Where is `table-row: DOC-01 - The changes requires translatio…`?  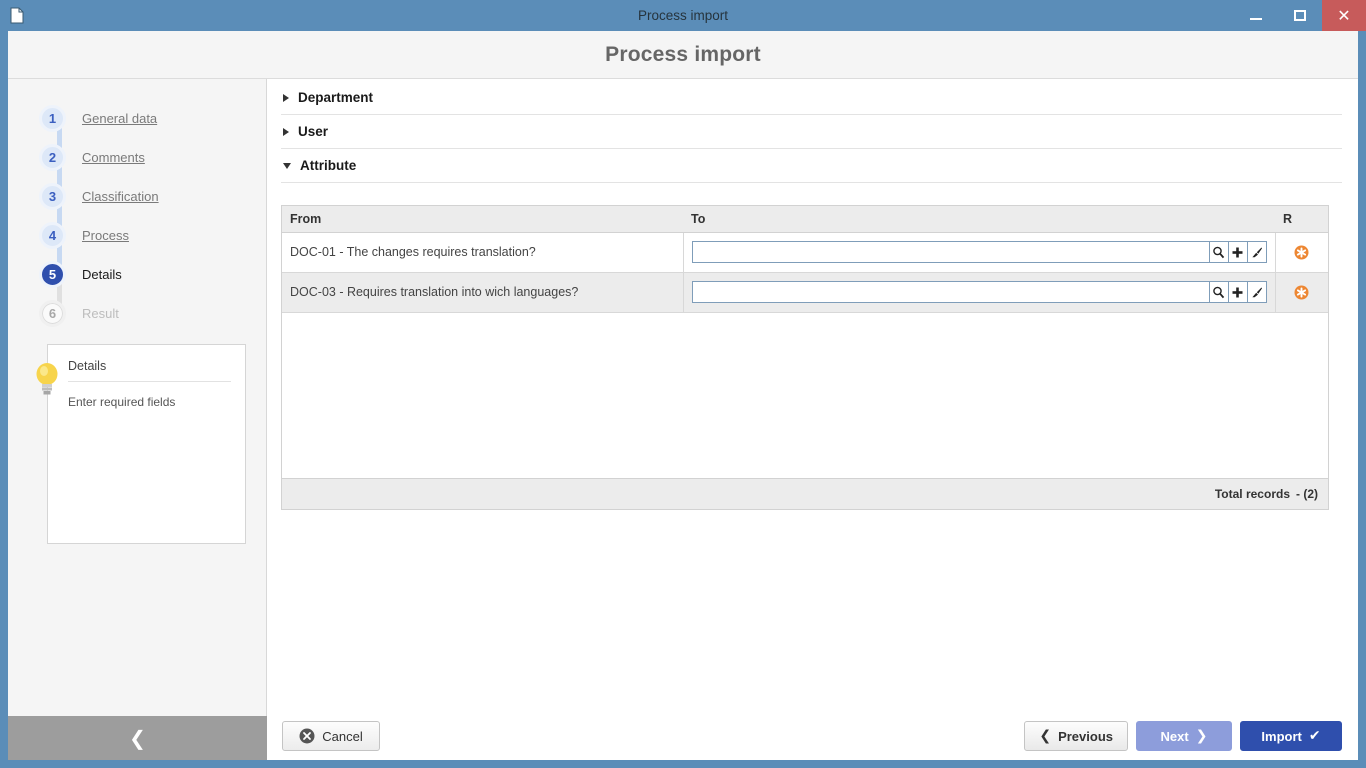
table-row: DOC-01 - The changes requires translatio… is located at coordinates (805, 252).